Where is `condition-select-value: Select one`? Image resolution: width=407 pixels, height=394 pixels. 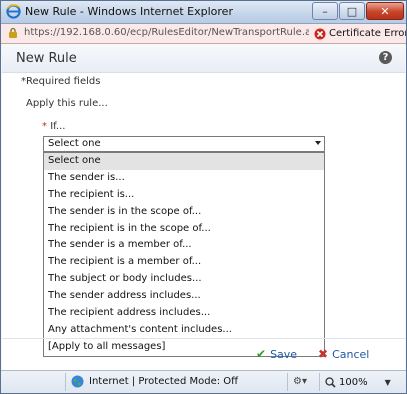 condition-select-value: Select one is located at coordinates (74, 143).